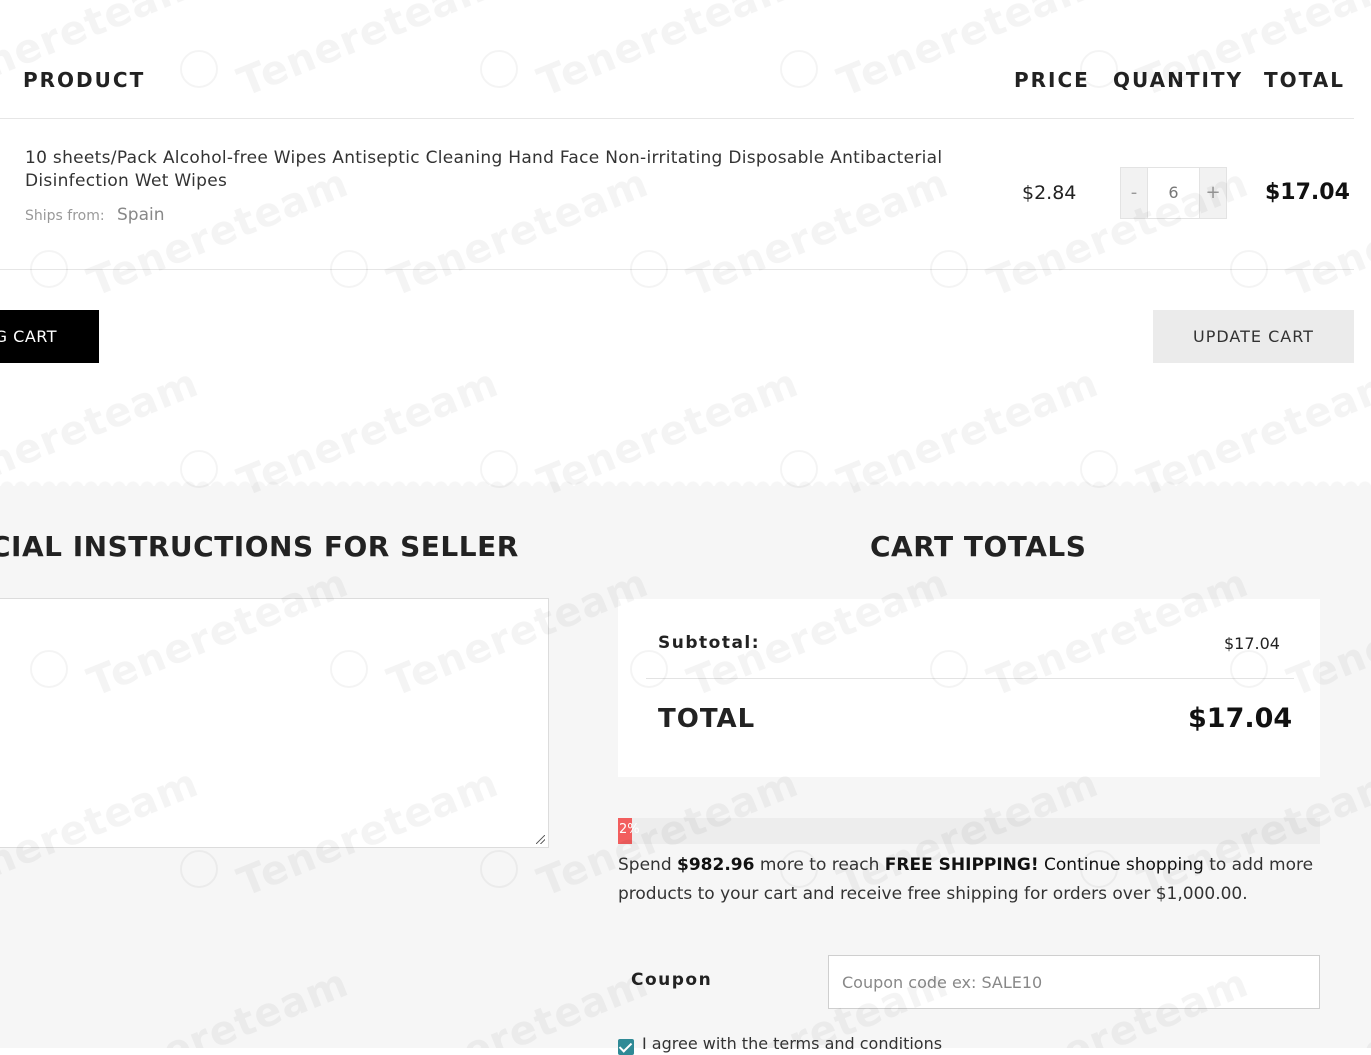 This screenshot has width=1371, height=1055. Describe the element at coordinates (819, 865) in the screenshot. I see `msg-more: more to reach` at that location.